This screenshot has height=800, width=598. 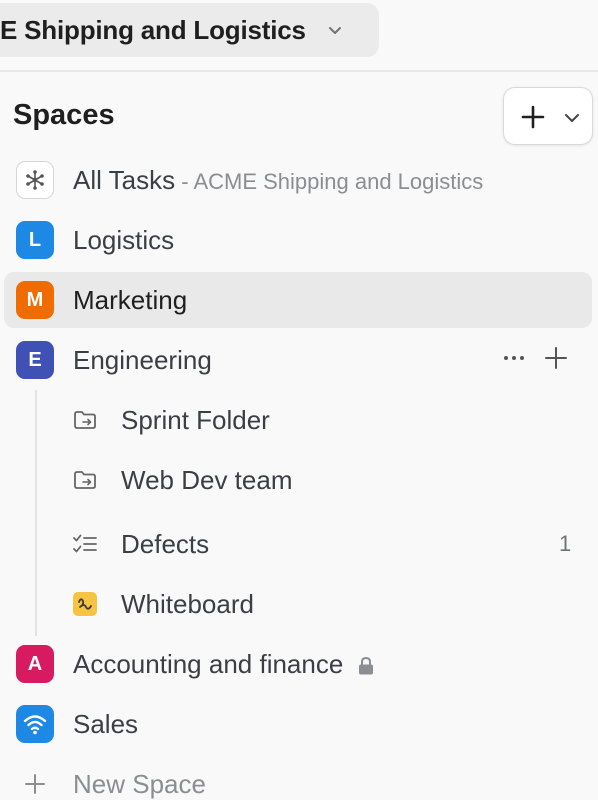 I want to click on space-label: Logistics, so click(x=124, y=239).